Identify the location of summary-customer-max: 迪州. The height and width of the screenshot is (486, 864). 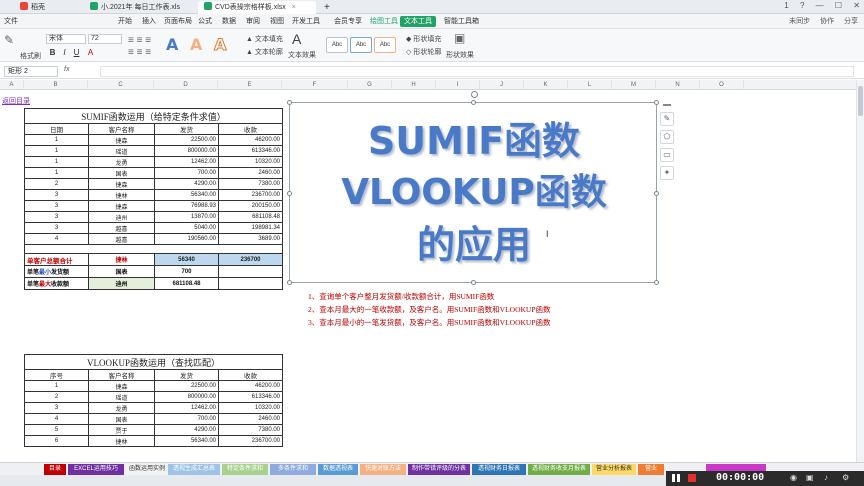
(121, 283).